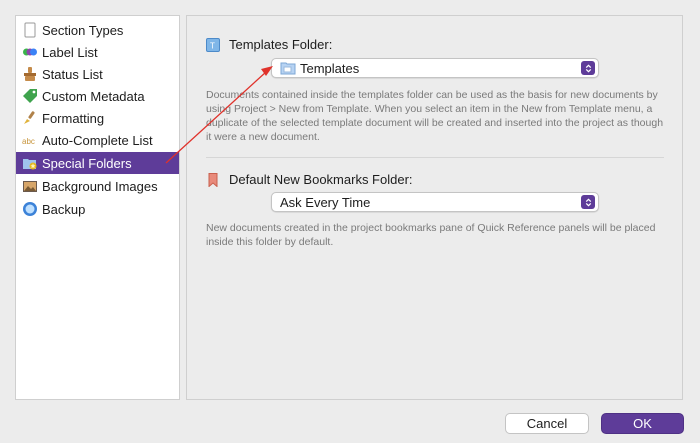  What do you see at coordinates (72, 74) in the screenshot?
I see `sidebar-item-label: Status List` at bounding box center [72, 74].